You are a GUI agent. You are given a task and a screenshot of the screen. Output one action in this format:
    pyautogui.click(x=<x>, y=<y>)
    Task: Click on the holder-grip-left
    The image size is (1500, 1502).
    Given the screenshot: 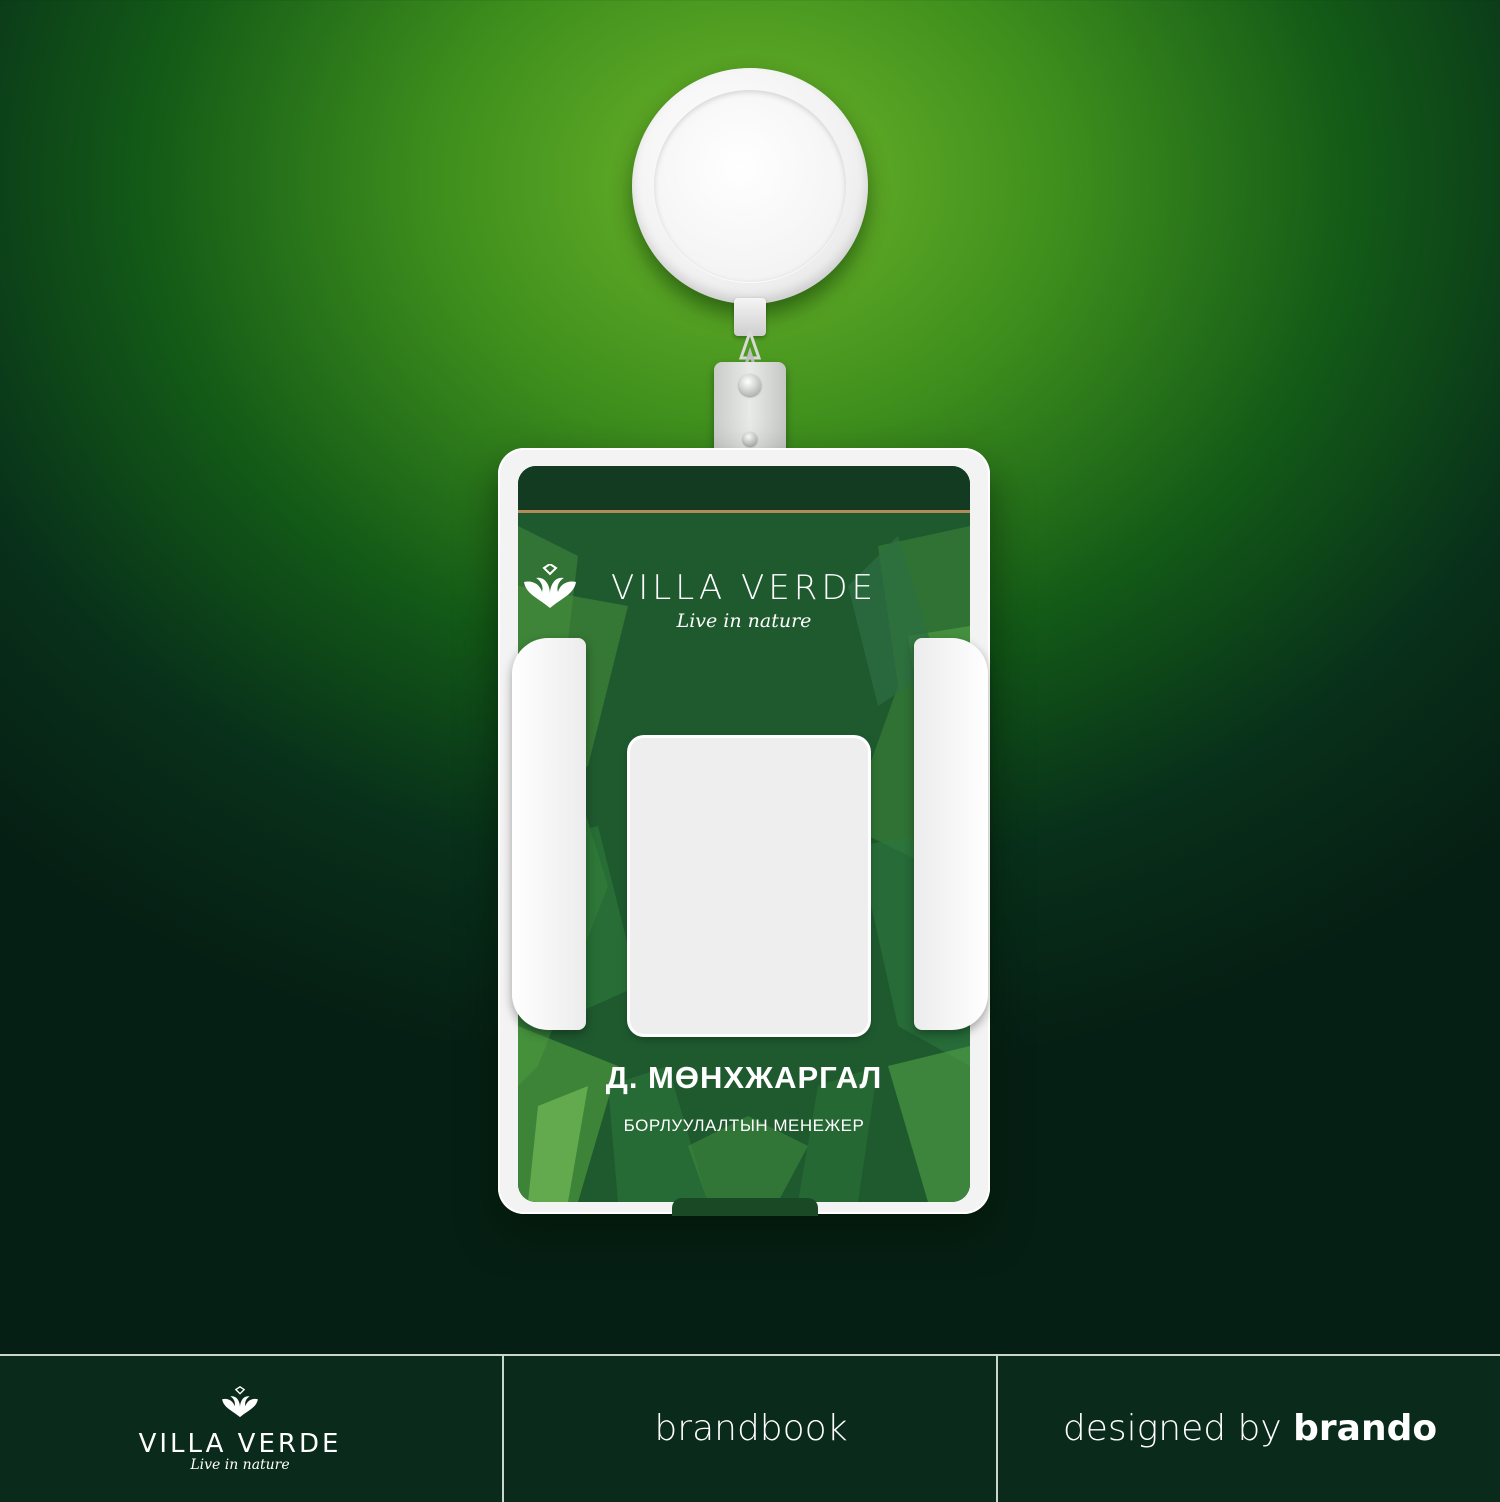 What is the action you would take?
    pyautogui.click(x=549, y=834)
    